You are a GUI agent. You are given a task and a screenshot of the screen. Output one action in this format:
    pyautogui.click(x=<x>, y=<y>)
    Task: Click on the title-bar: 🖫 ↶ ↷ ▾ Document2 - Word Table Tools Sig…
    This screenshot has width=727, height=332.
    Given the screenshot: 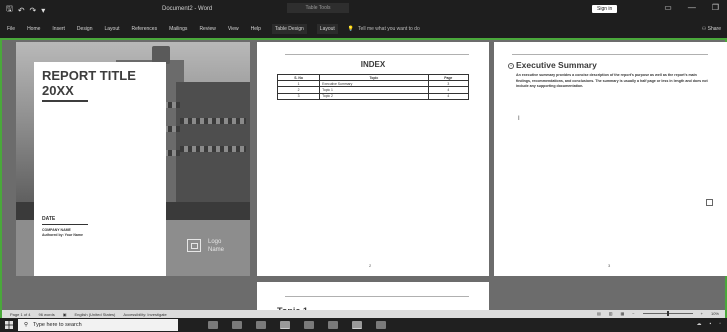 What is the action you would take?
    pyautogui.click(x=363, y=10)
    